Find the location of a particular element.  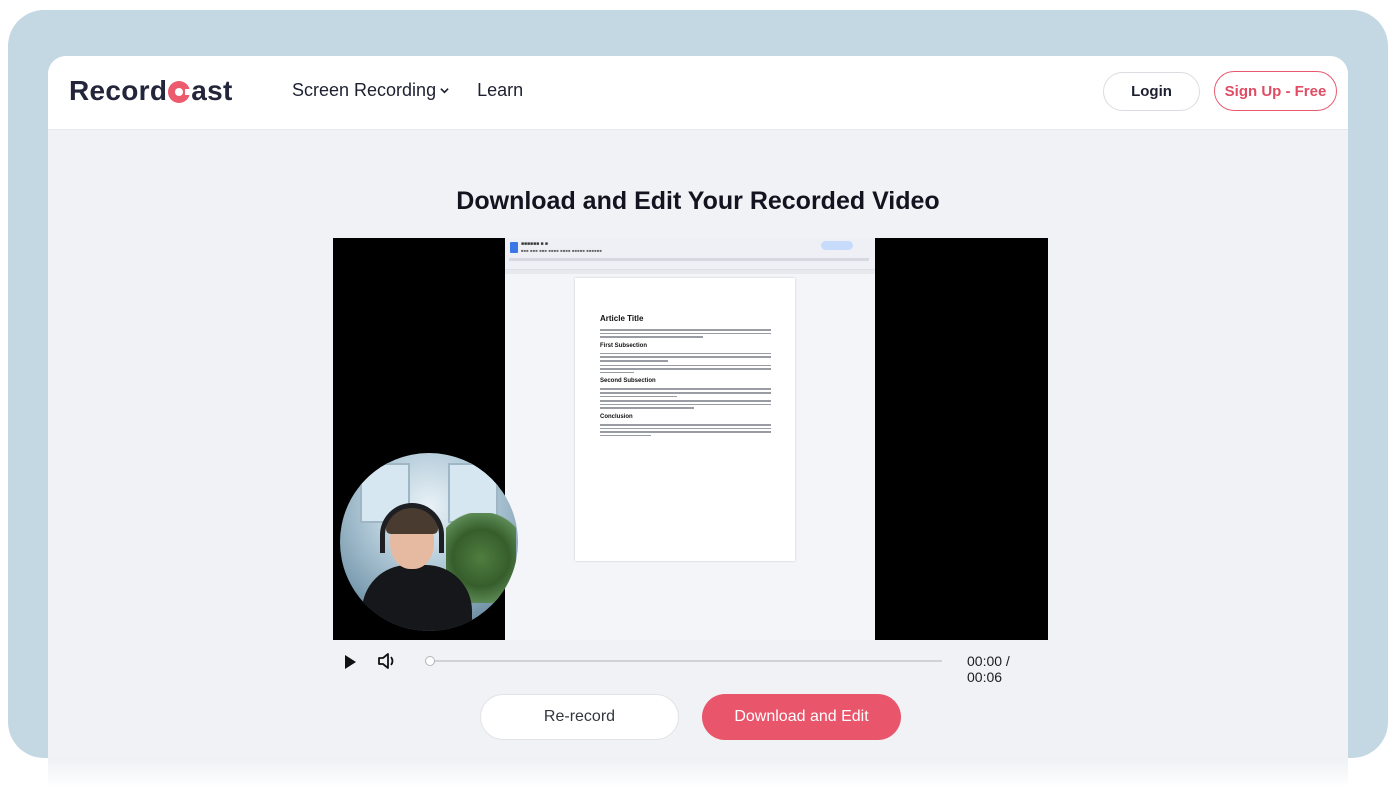

logo-text-end: ast is located at coordinates (212, 90).